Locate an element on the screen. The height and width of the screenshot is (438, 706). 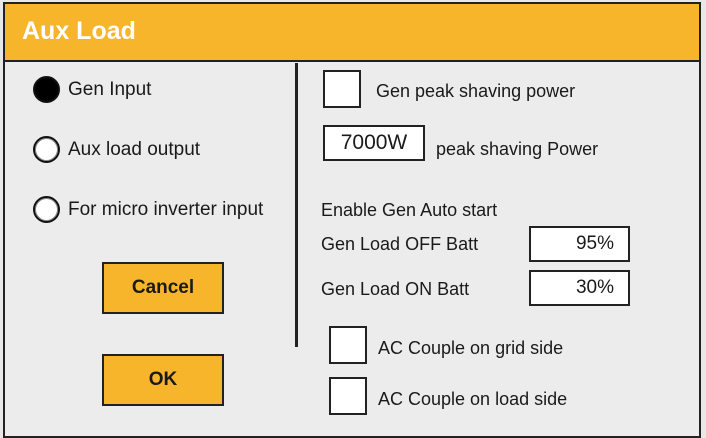
radio-label: For micro inverter input is located at coordinates (166, 209).